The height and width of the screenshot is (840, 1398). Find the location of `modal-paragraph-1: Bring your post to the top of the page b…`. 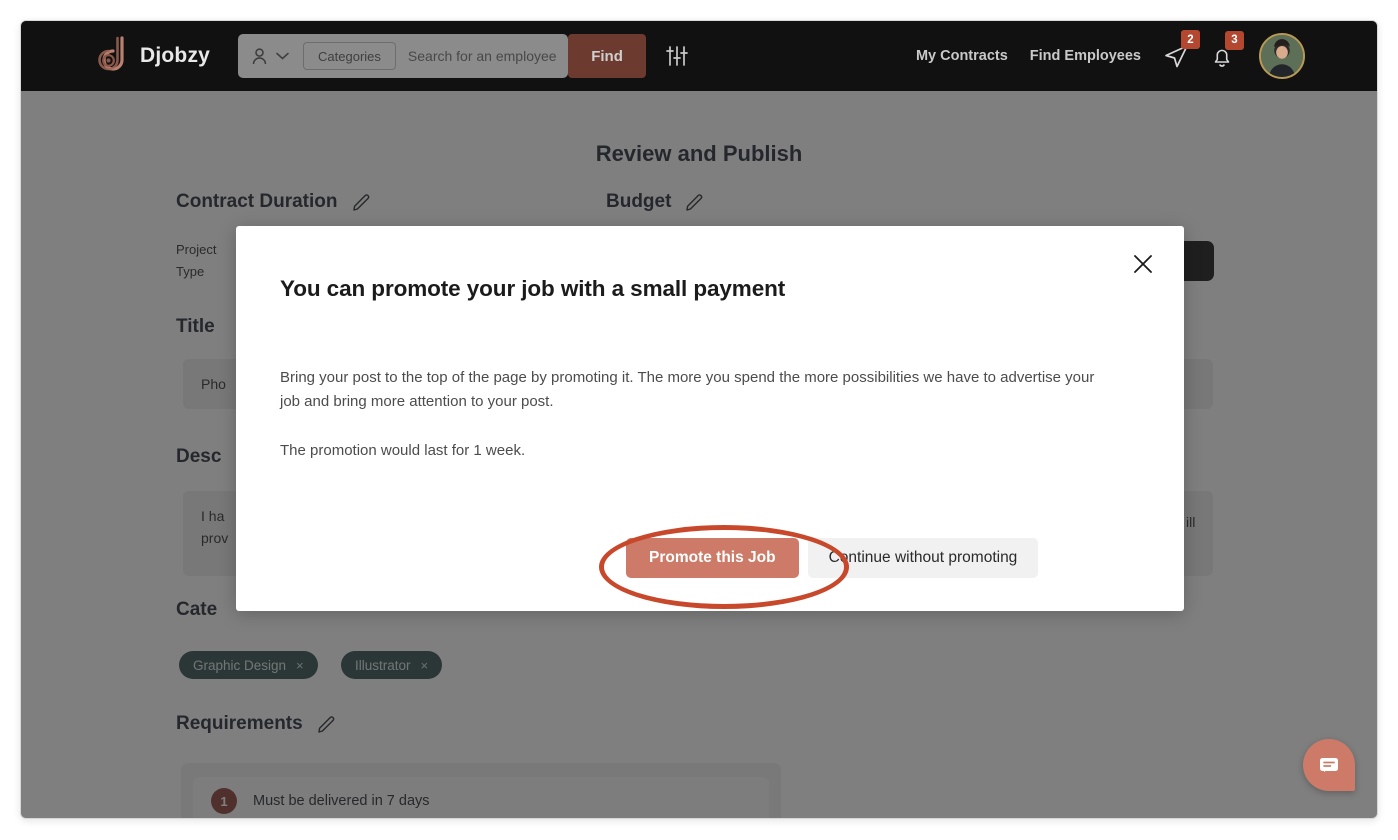

modal-paragraph-1: Bring your post to the top of the page b… is located at coordinates (687, 389).